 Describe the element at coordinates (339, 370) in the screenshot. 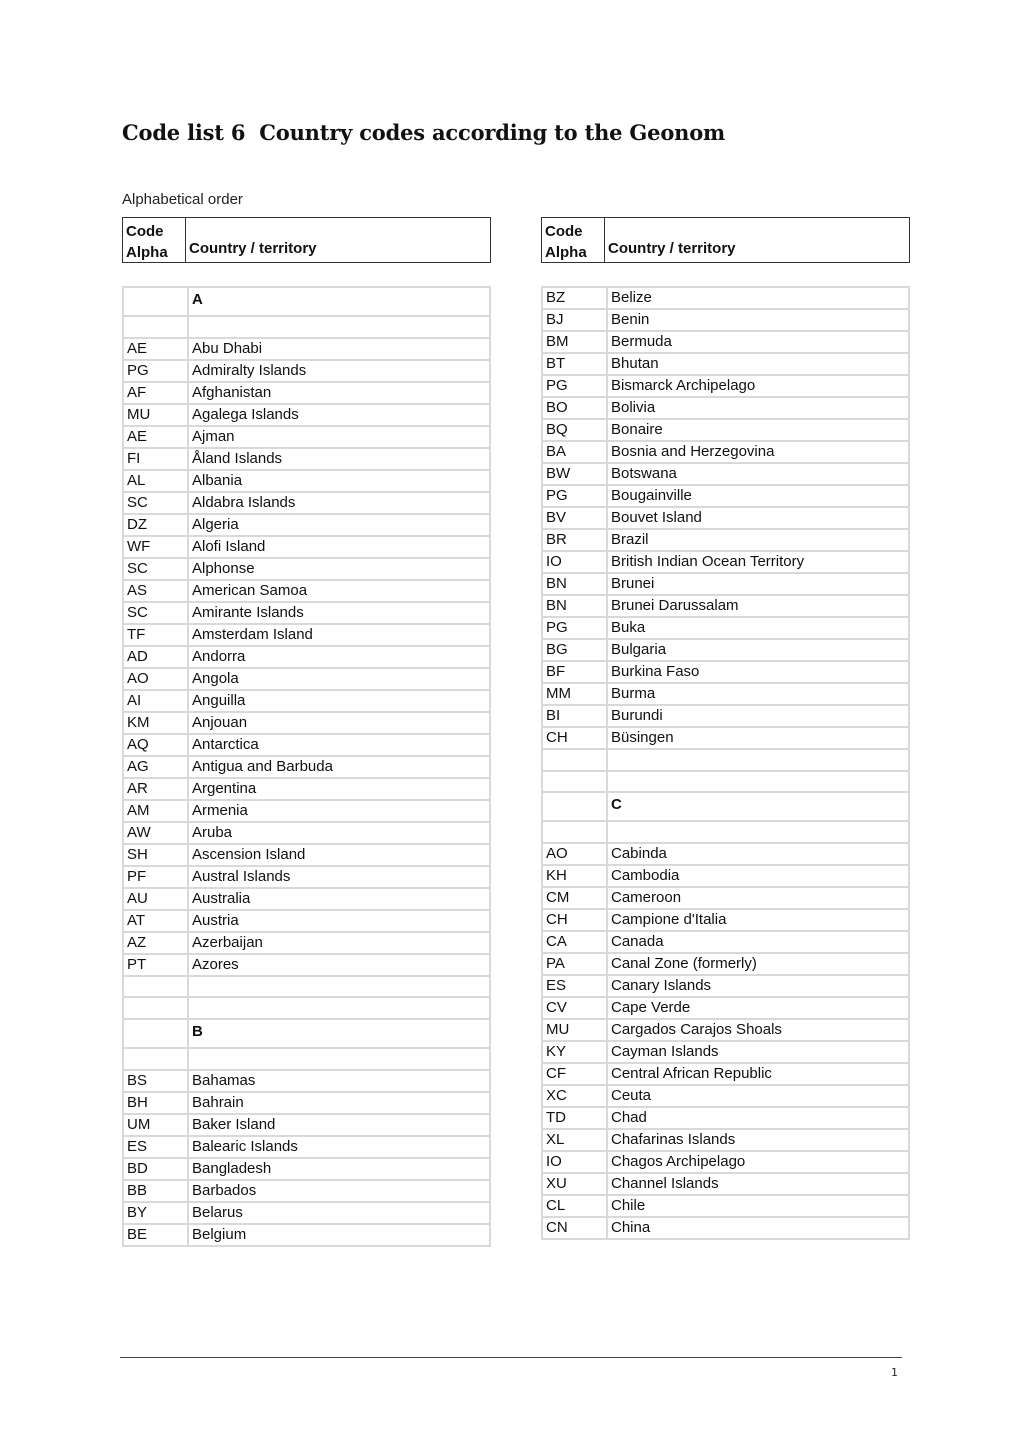

I see `country-name-cell: Admiralty Islands` at that location.